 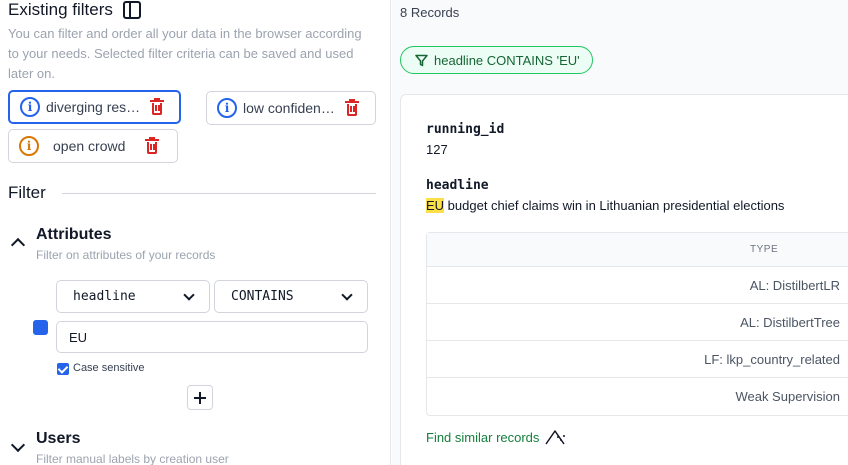 What do you see at coordinates (483, 437) in the screenshot?
I see `find-similar-label: Find similar records` at bounding box center [483, 437].